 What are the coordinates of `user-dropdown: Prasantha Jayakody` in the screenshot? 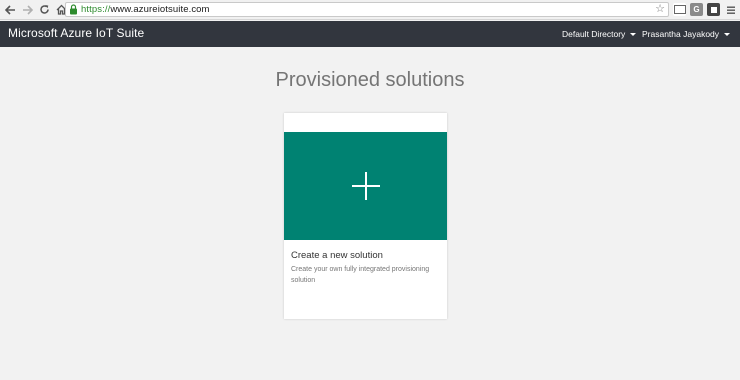 It's located at (686, 34).